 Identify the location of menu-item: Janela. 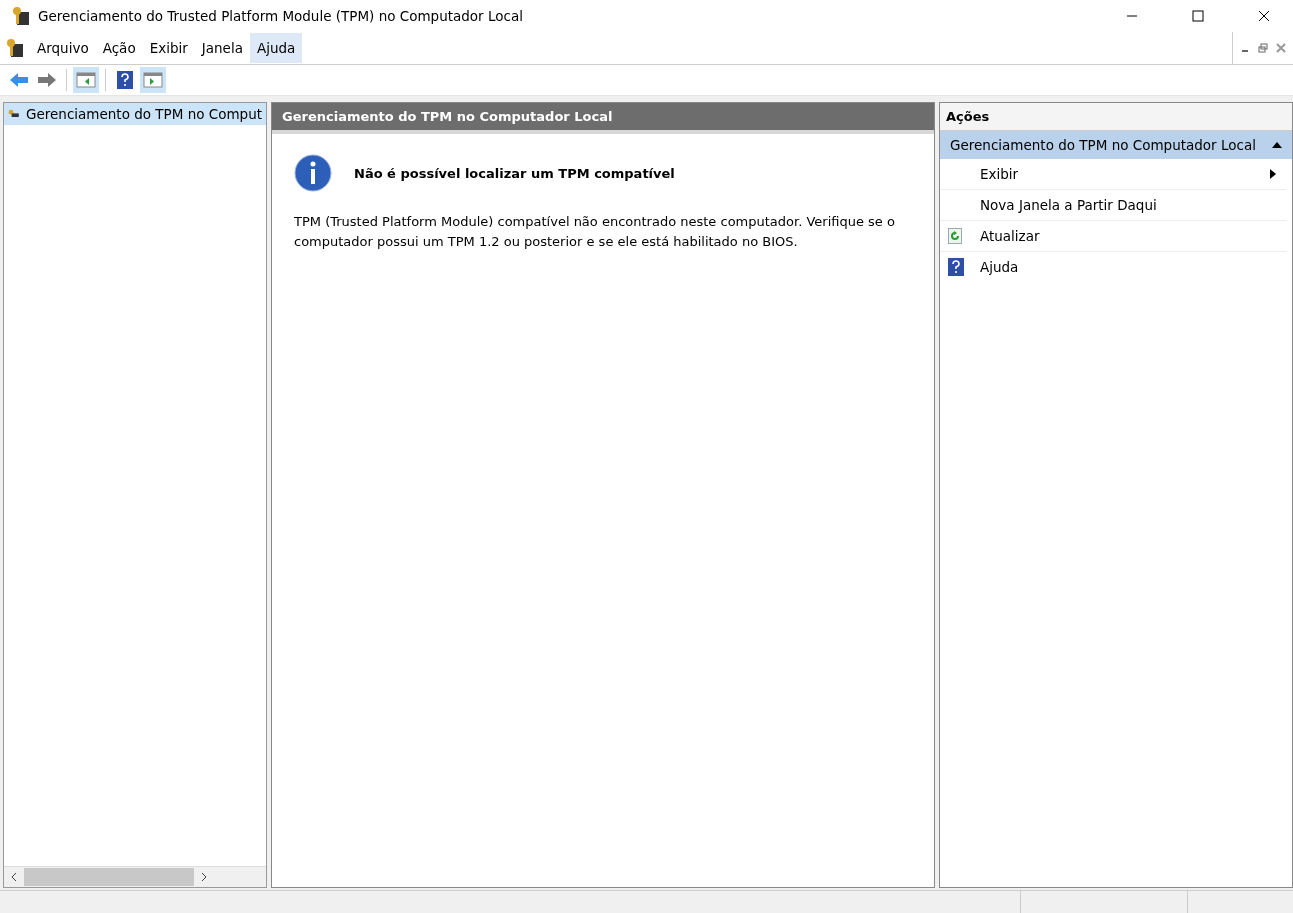
(222, 48).